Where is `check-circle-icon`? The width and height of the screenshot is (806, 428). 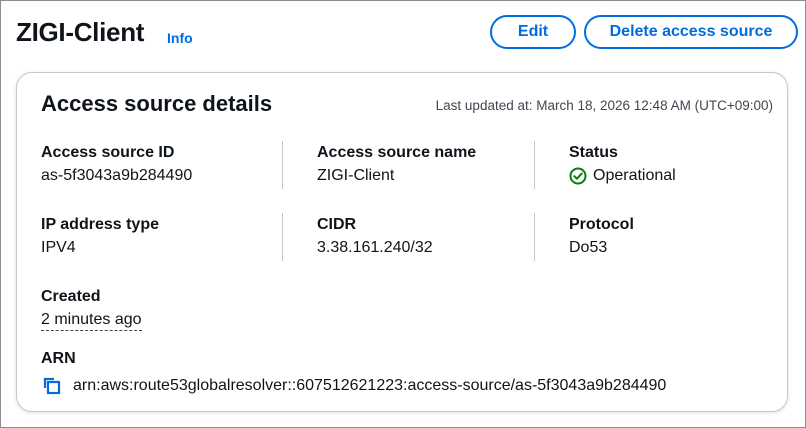 check-circle-icon is located at coordinates (578, 176).